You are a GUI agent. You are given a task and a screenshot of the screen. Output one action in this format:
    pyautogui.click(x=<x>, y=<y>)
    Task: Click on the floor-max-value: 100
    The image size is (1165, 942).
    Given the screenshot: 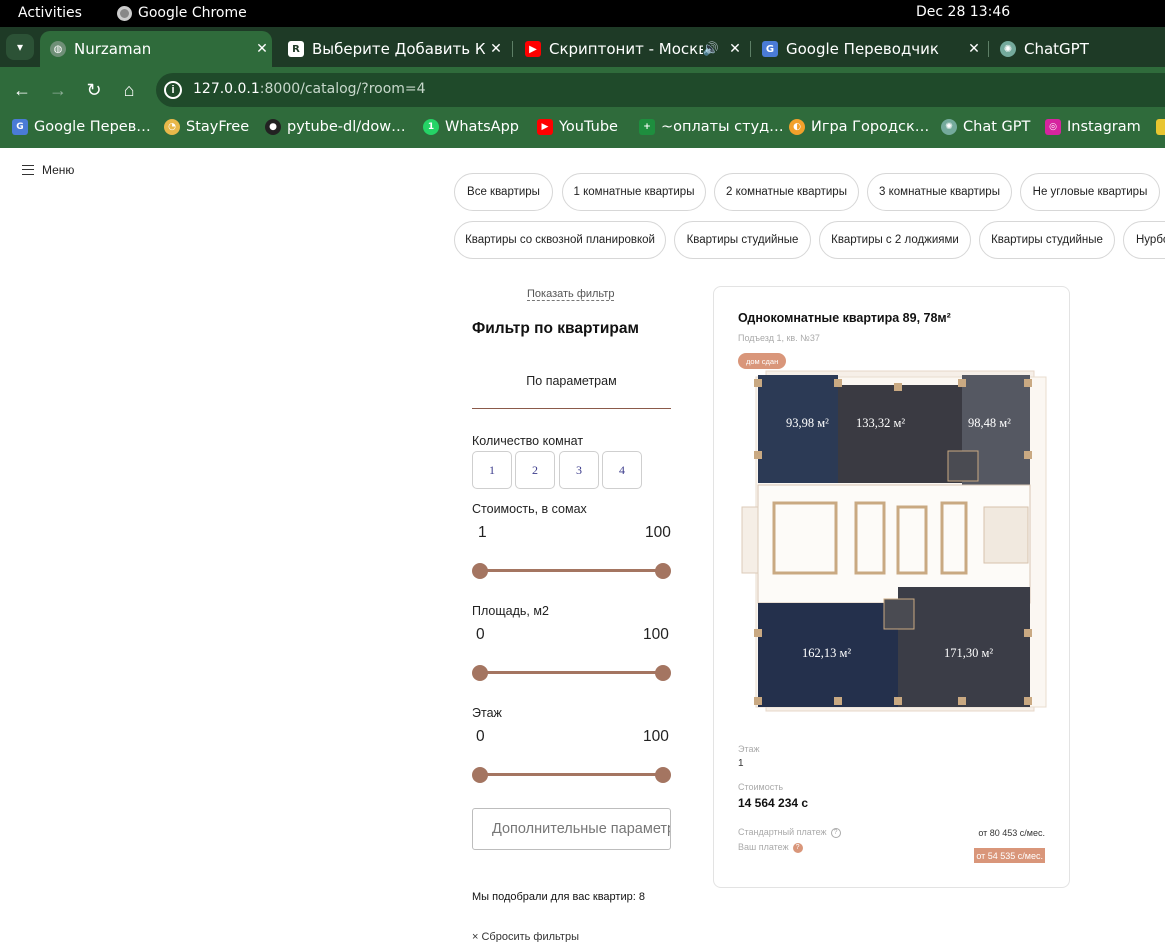 What is the action you would take?
    pyautogui.click(x=656, y=737)
    